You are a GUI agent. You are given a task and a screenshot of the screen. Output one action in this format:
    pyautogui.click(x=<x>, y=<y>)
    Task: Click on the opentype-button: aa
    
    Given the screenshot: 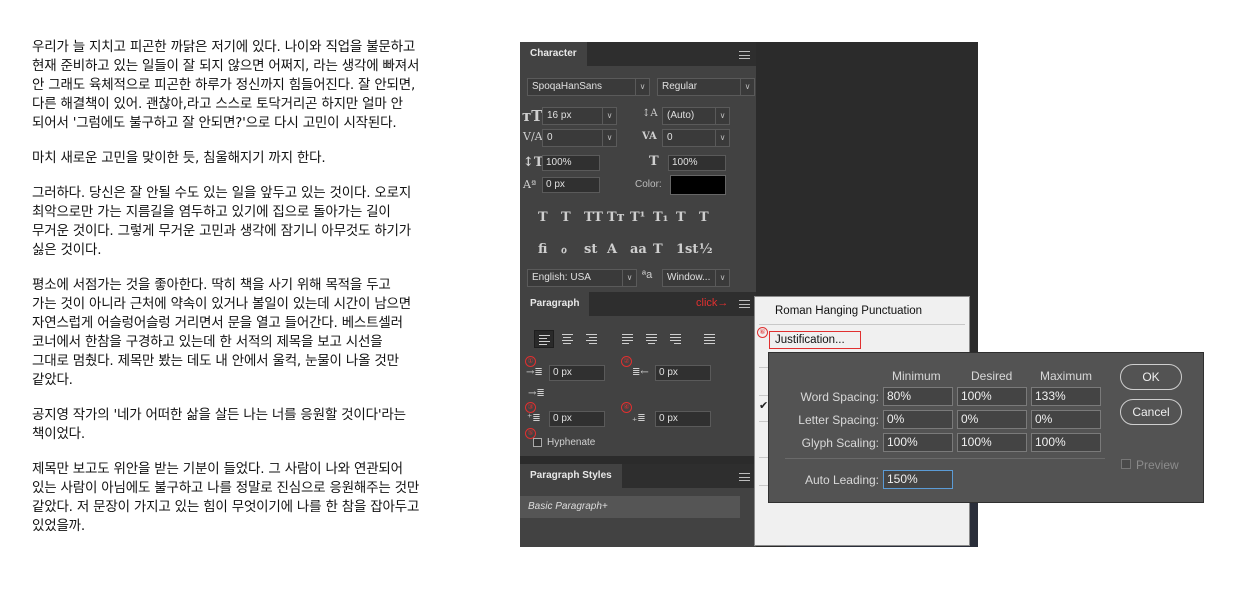 What is the action you would take?
    pyautogui.click(x=638, y=250)
    